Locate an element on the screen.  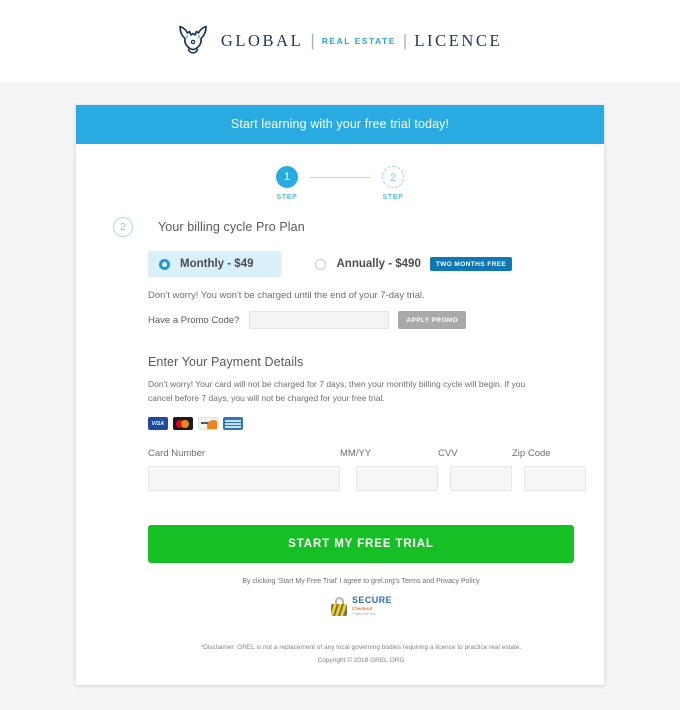
stepper-step-1-circle: 1 is located at coordinates (287, 177).